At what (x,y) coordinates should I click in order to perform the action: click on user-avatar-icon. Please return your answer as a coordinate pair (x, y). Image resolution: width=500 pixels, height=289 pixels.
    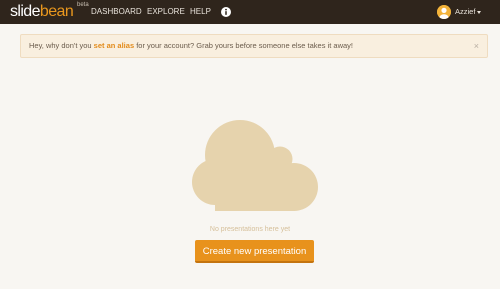
    Looking at the image, I should click on (444, 12).